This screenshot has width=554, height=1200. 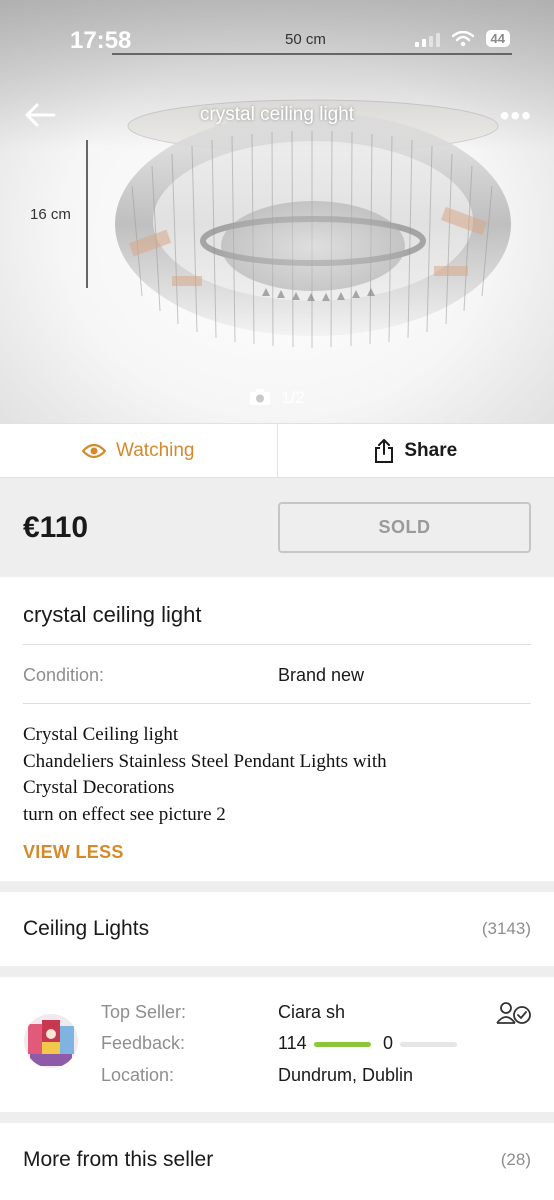 What do you see at coordinates (431, 450) in the screenshot?
I see `share-label: Share` at bounding box center [431, 450].